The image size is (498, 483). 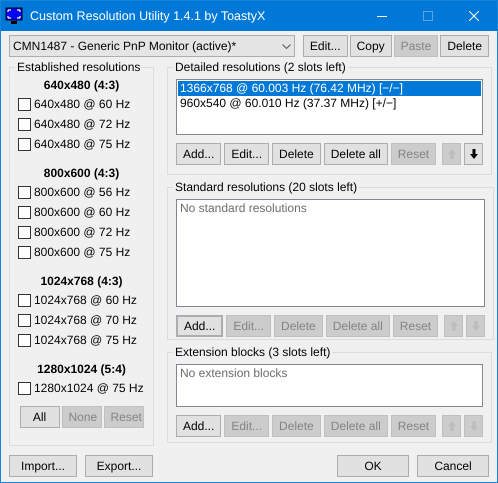 I want to click on monitor-dropdown: CMN1487 - Generic PnP Monitor (active)*, so click(x=152, y=46).